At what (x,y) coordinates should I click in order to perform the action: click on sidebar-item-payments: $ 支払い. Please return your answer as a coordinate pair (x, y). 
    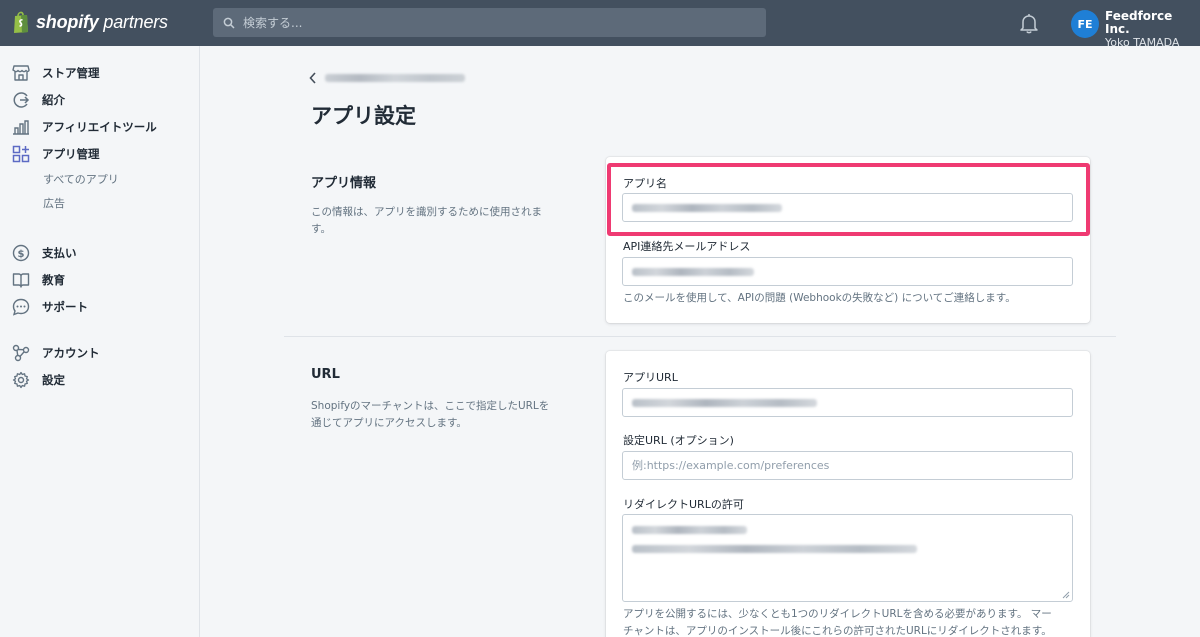
    Looking at the image, I should click on (44, 253).